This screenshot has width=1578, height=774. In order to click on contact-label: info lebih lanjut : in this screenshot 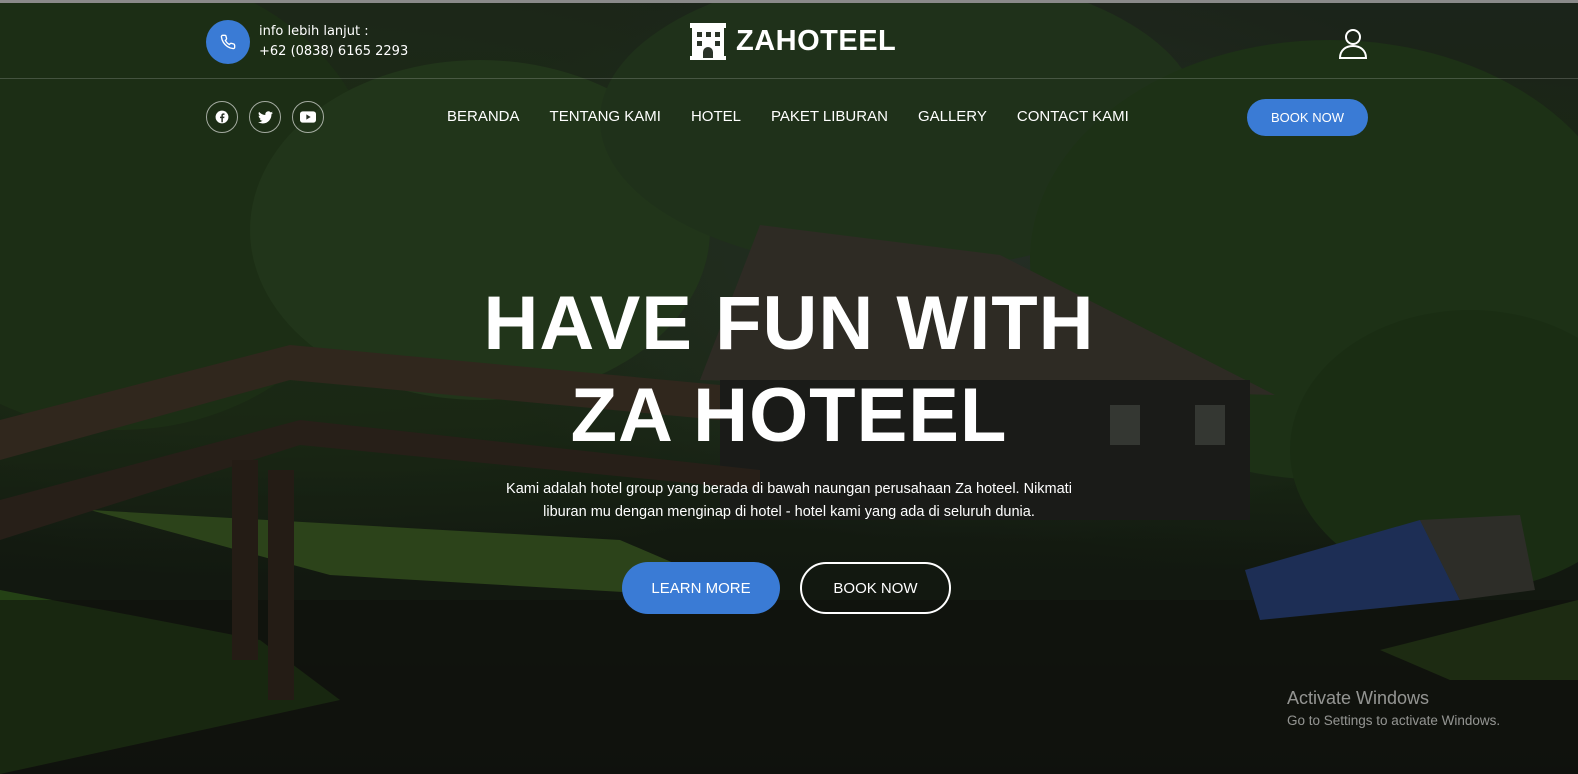, I will do `click(314, 31)`.